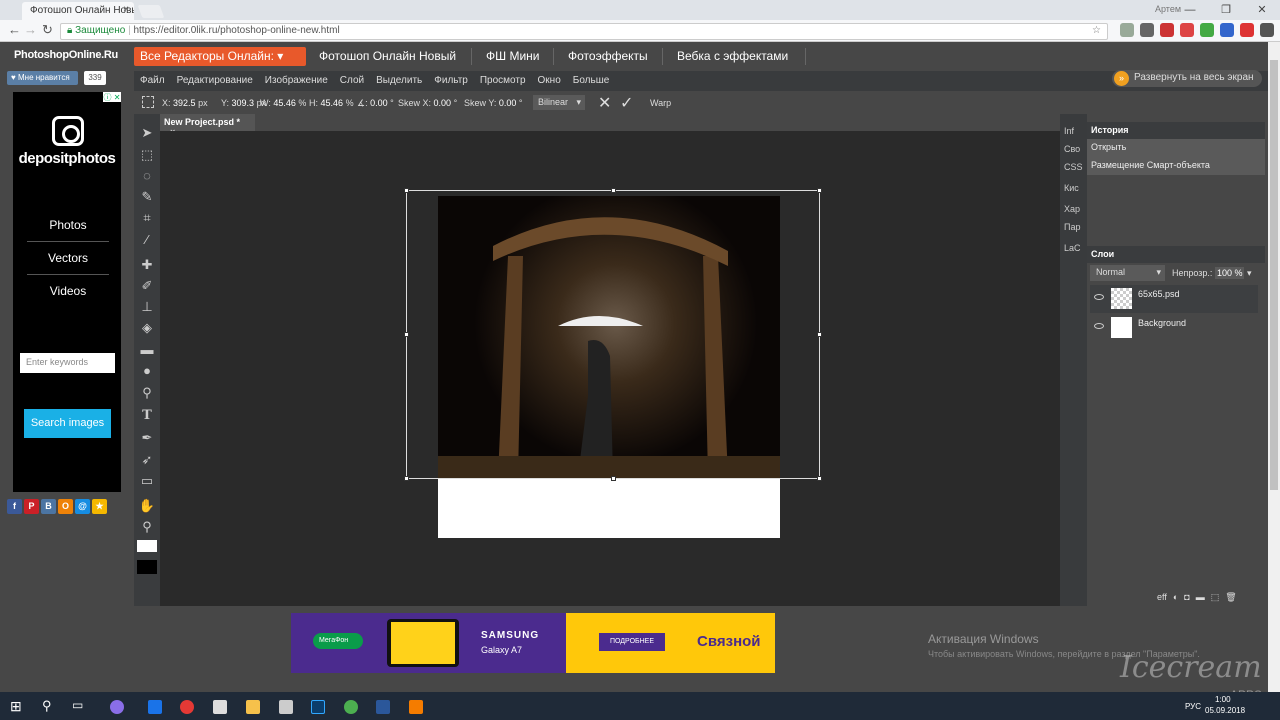 Image resolution: width=1280 pixels, height=720 pixels. Describe the element at coordinates (147, 460) in the screenshot. I see `path-select-tool-icon: ➶` at that location.